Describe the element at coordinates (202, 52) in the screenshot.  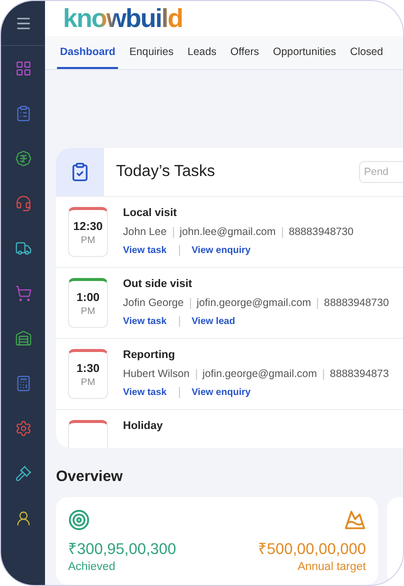
I see `nav-tab: Leads` at that location.